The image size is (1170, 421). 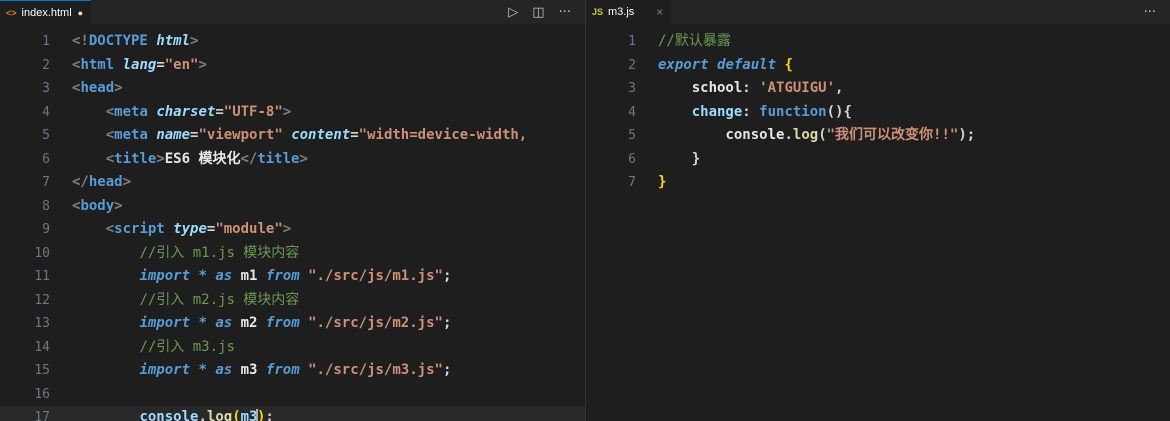 What do you see at coordinates (42, 323) in the screenshot?
I see `line-number: 13` at bounding box center [42, 323].